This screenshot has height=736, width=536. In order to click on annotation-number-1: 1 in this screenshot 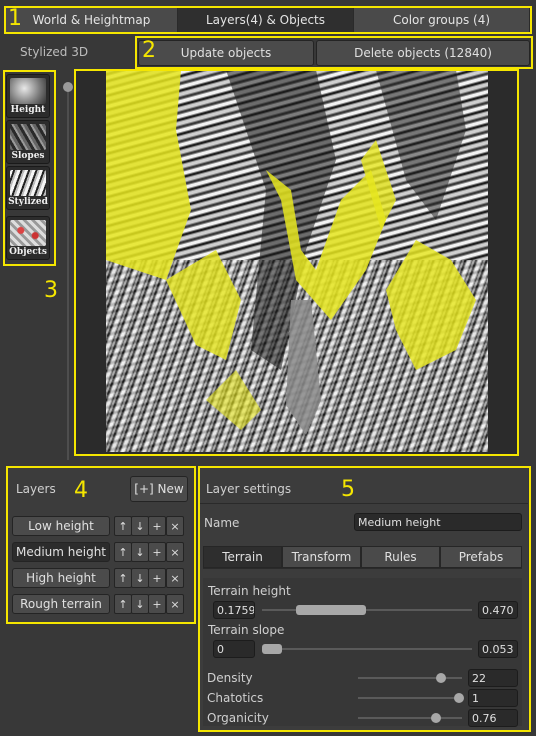, I will do `click(15, 18)`.